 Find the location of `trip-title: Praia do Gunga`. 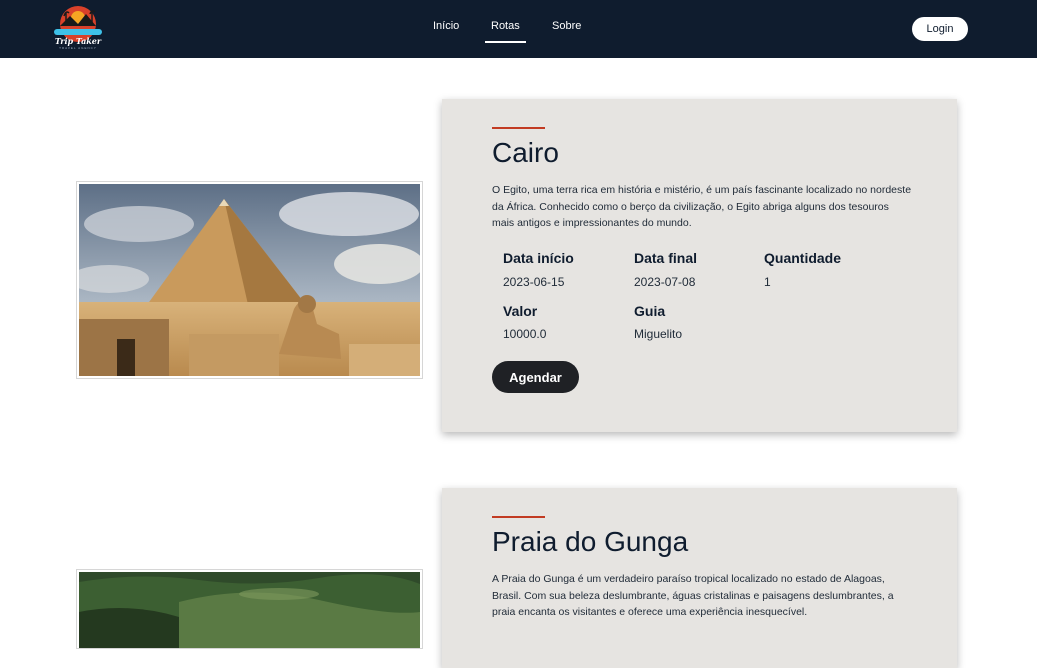

trip-title: Praia do Gunga is located at coordinates (590, 541).